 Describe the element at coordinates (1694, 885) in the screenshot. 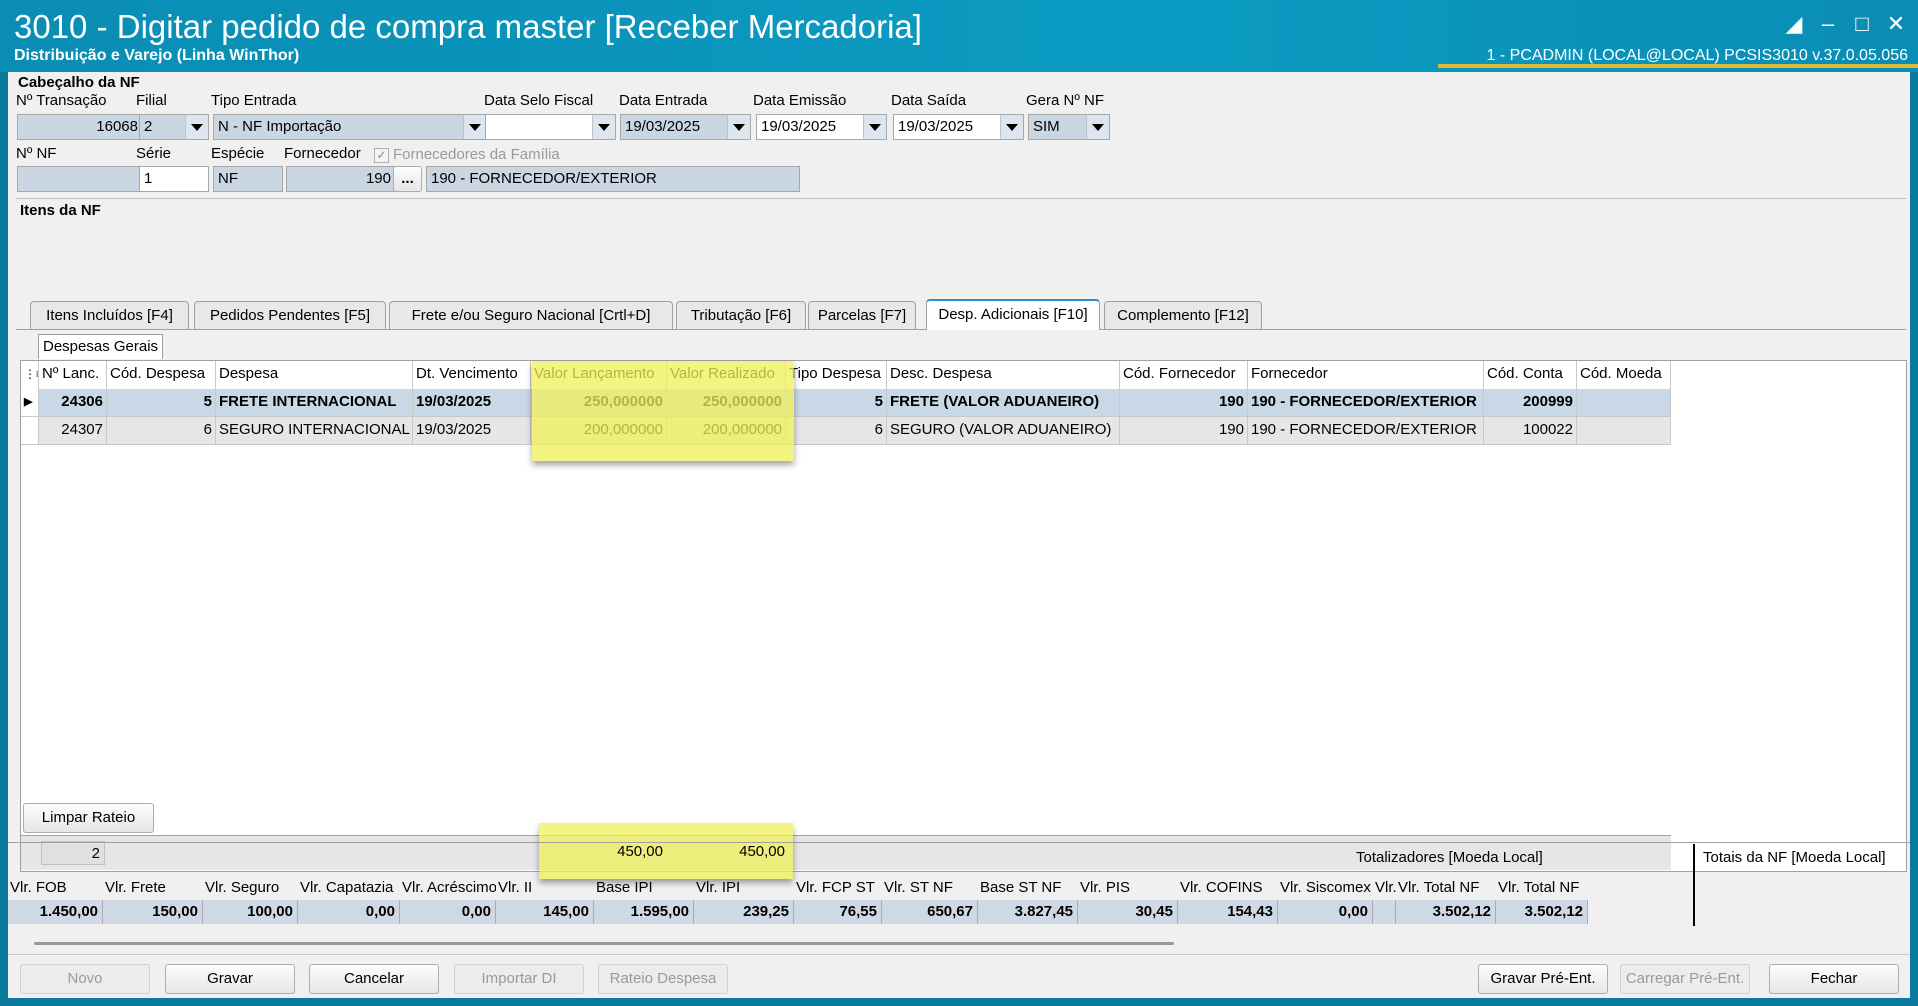

I see `totals-separator` at that location.